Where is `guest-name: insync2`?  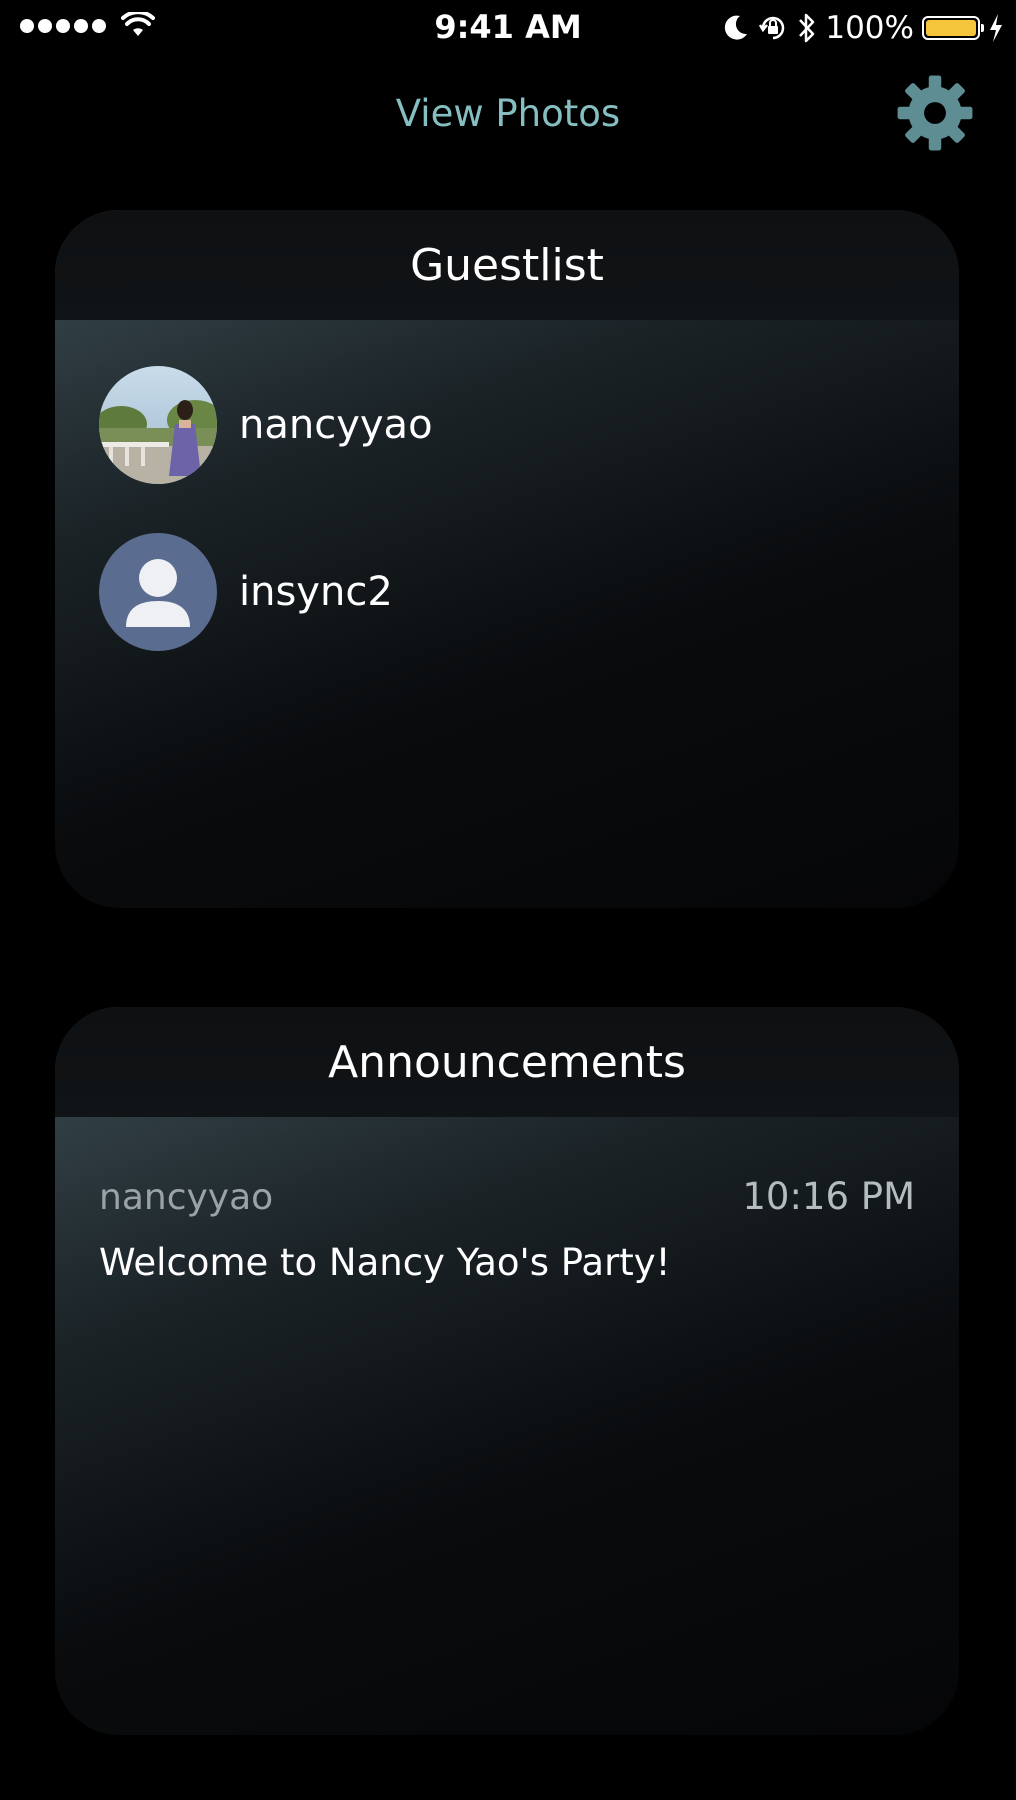 guest-name: insync2 is located at coordinates (316, 592).